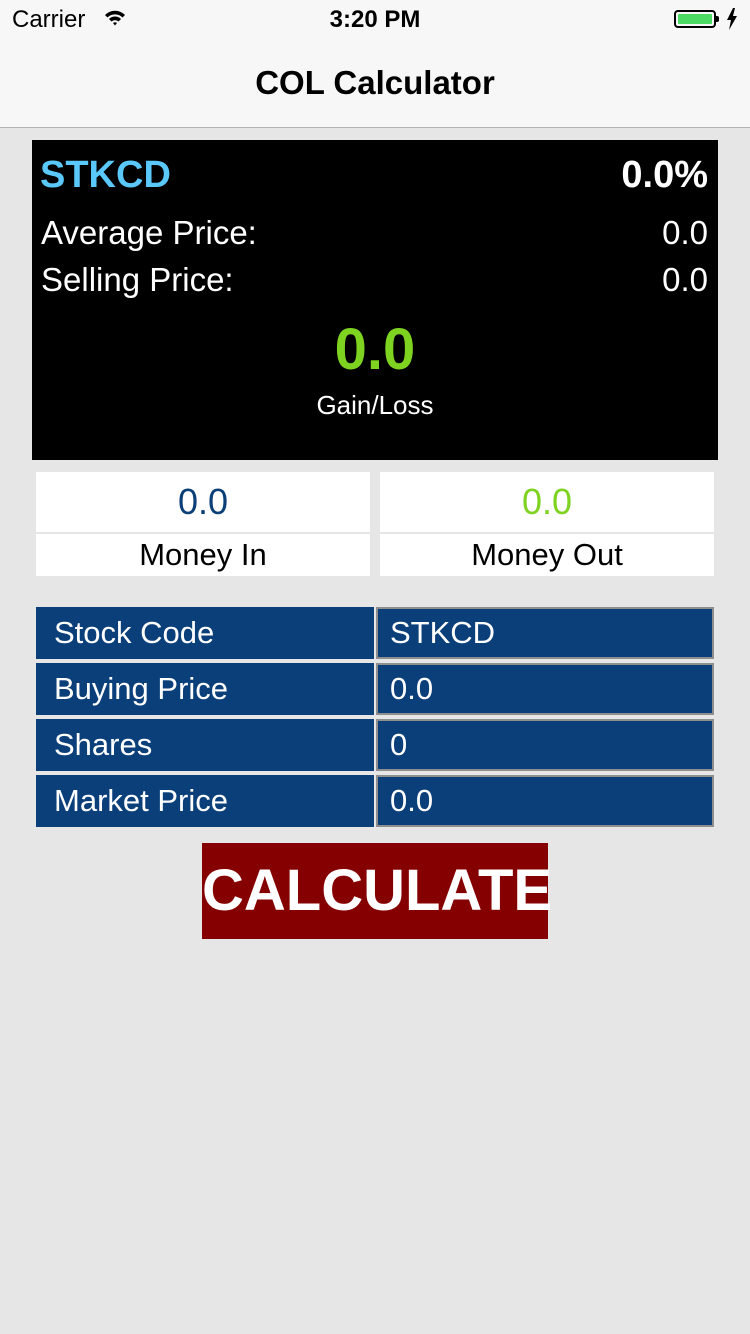 Image resolution: width=750 pixels, height=1334 pixels. I want to click on shares-input, so click(545, 745).